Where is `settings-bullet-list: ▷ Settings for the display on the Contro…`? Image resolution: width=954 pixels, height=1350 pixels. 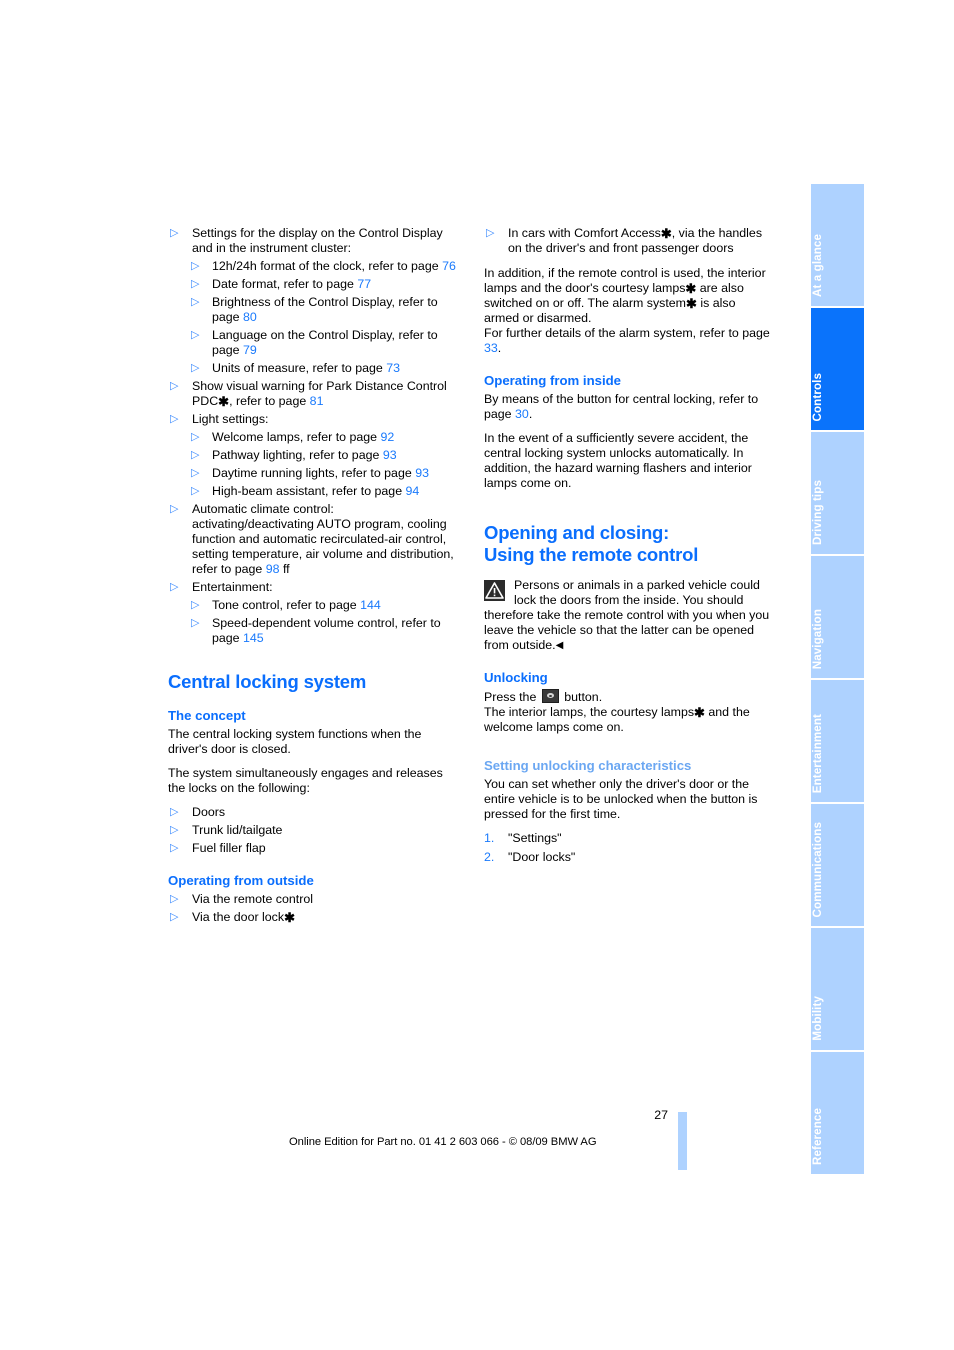 settings-bullet-list: ▷ Settings for the display on the Contro… is located at coordinates (313, 241).